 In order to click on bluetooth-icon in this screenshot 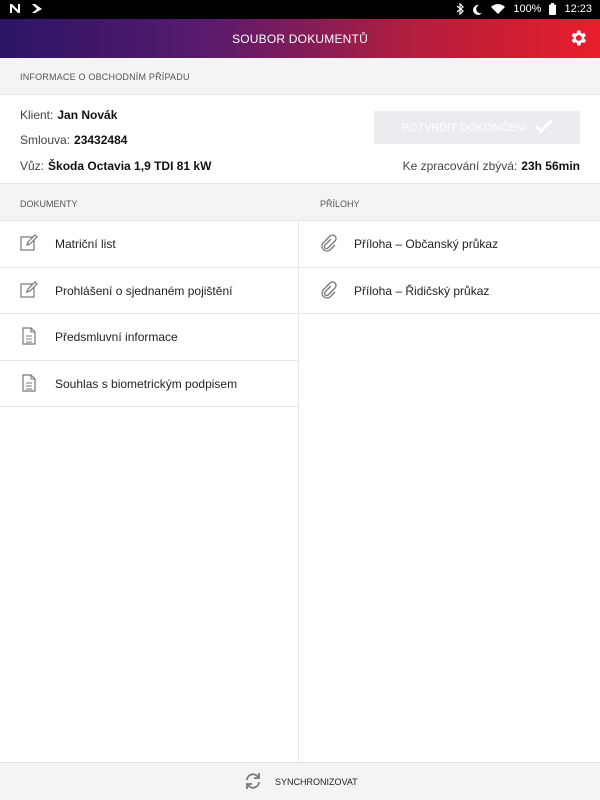, I will do `click(460, 9)`.